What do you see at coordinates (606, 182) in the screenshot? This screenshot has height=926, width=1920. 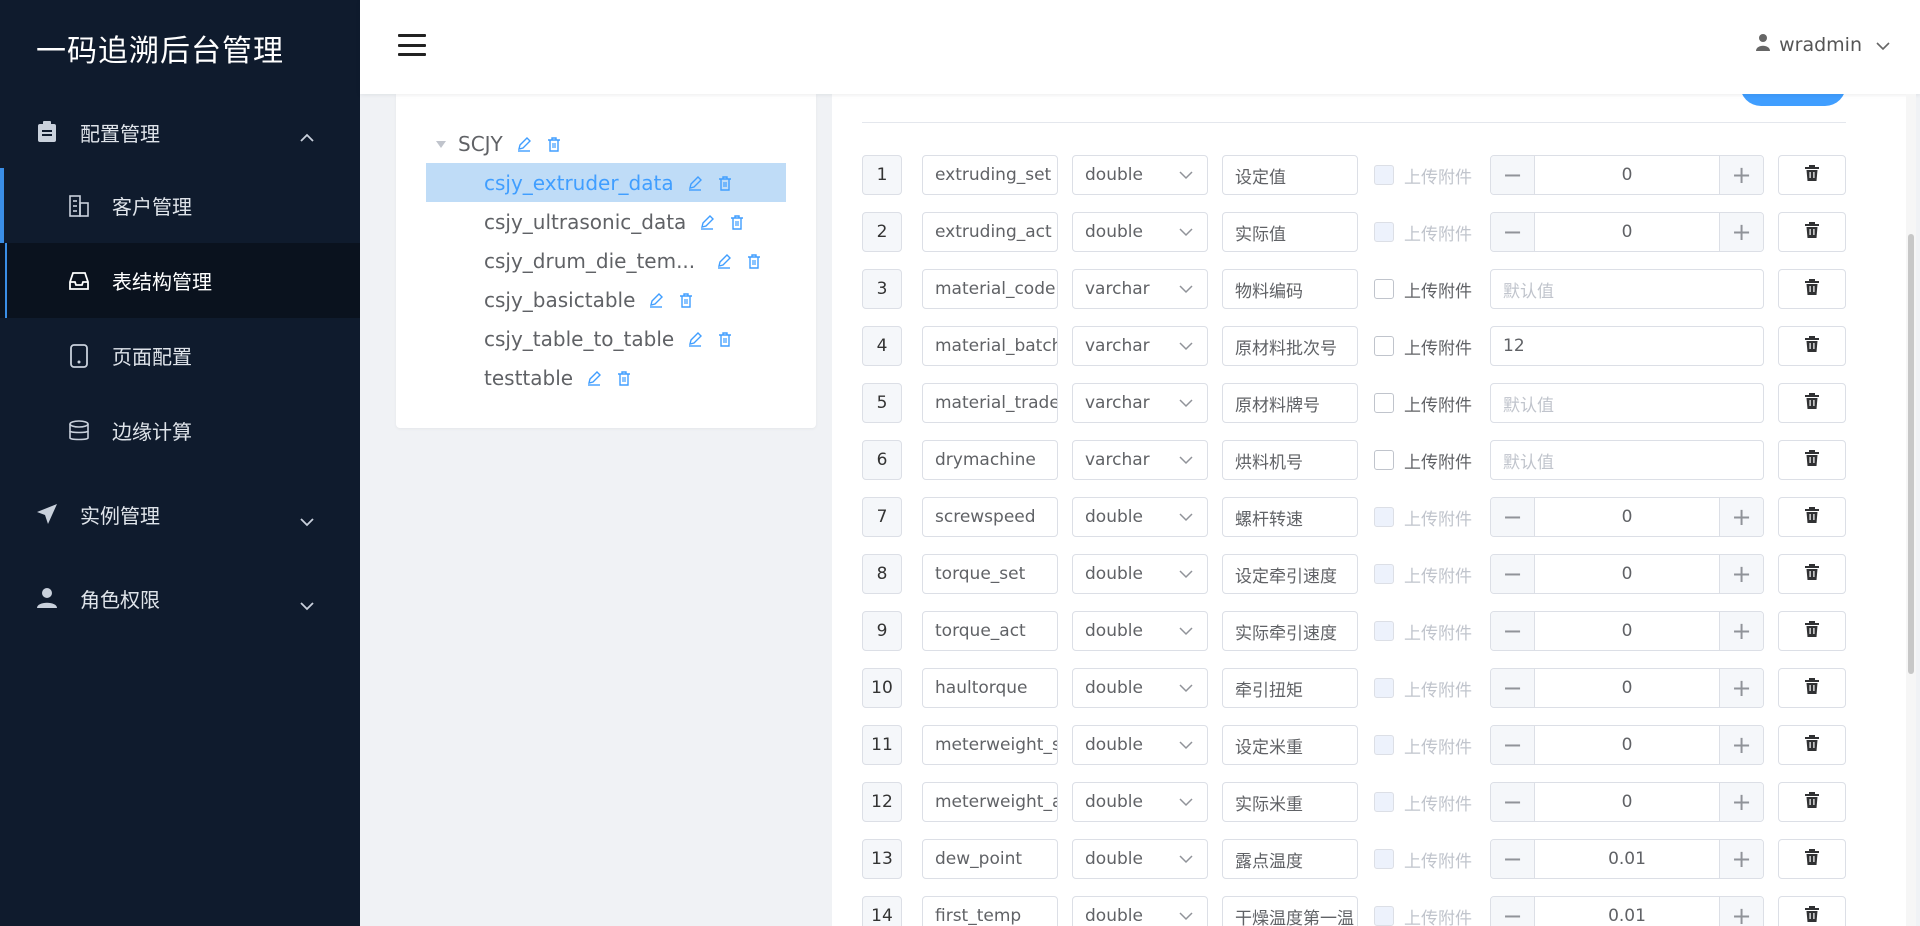 I see `tree-node: csjy_extruder_data` at bounding box center [606, 182].